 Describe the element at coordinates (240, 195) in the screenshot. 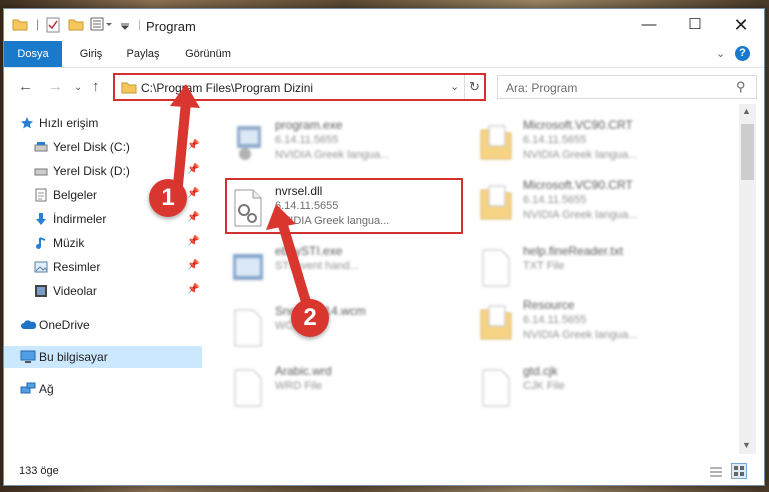

I see `annotation-arrows` at that location.